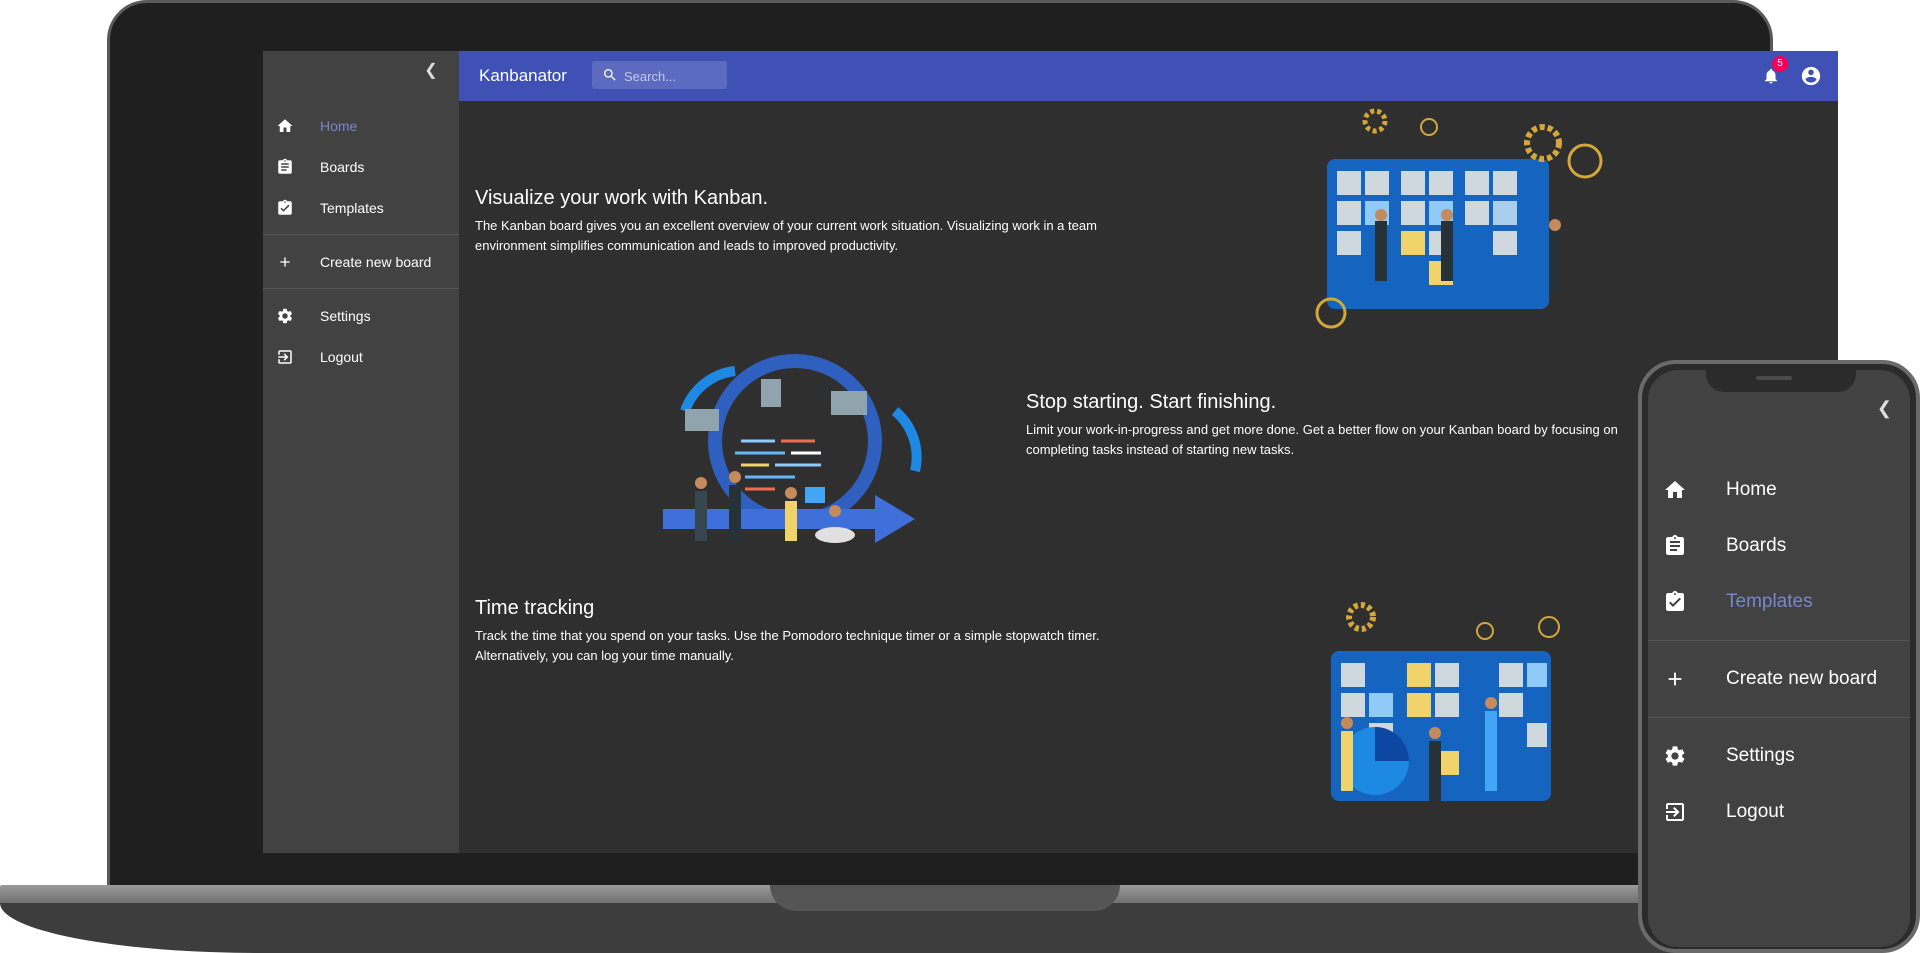 The height and width of the screenshot is (953, 1920). I want to click on app-bar: Kanbanator 5, so click(1148, 76).